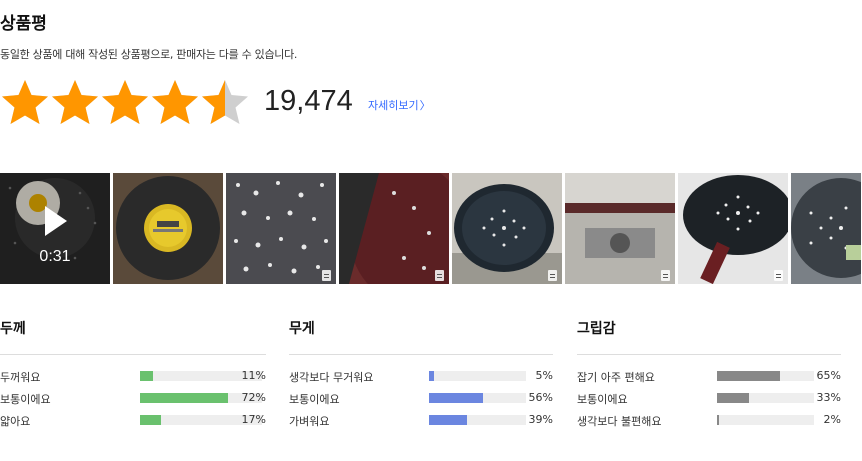  Describe the element at coordinates (540, 419) in the screenshot. I see `survey-row-percent: 39%` at that location.